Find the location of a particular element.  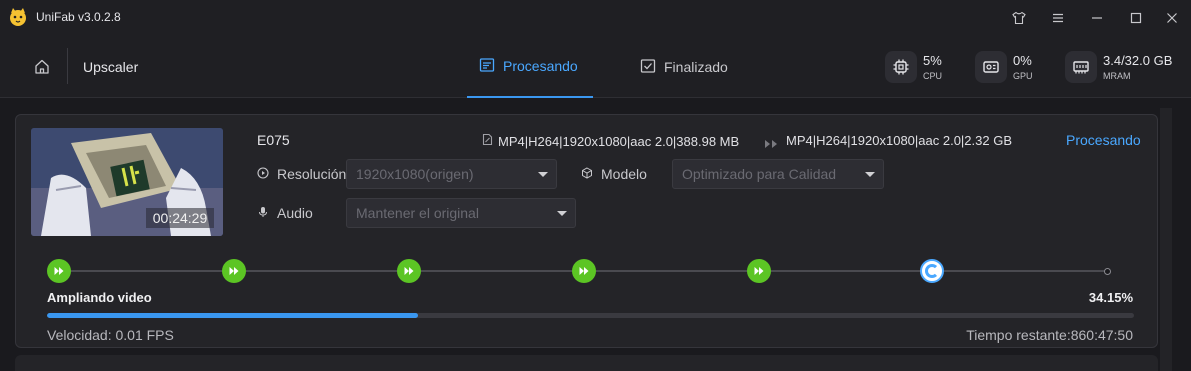

model-select: Optimizado para Calidad is located at coordinates (778, 174).